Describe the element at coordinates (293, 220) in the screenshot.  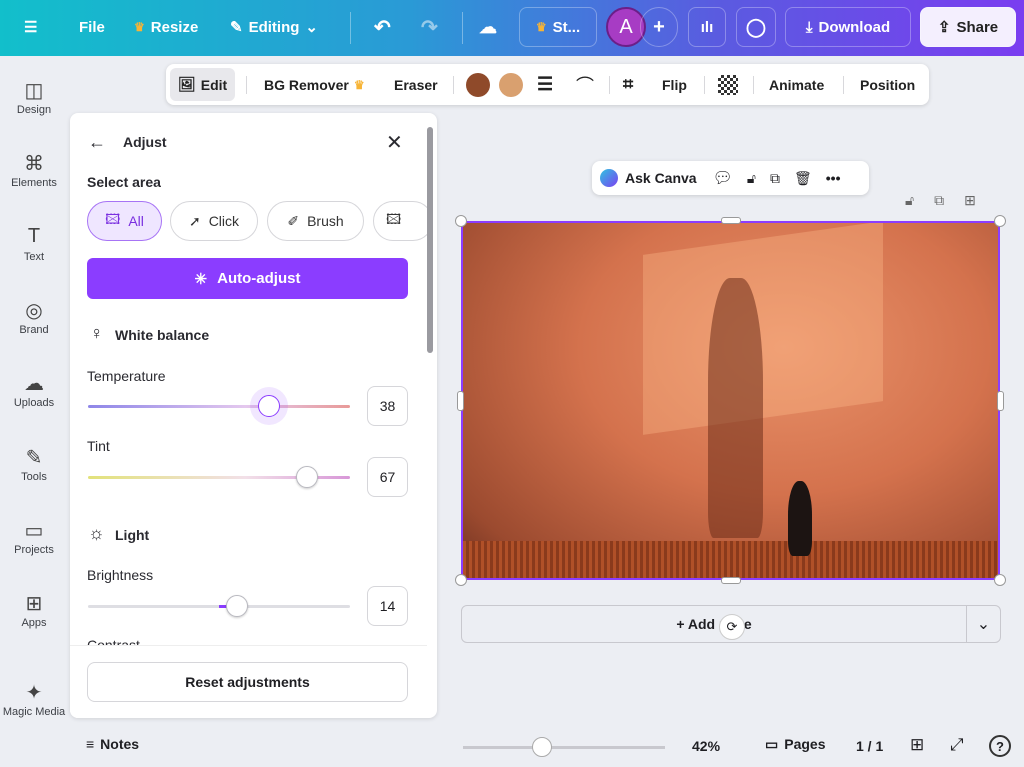
I see `magic-brush-icon: ✐` at that location.